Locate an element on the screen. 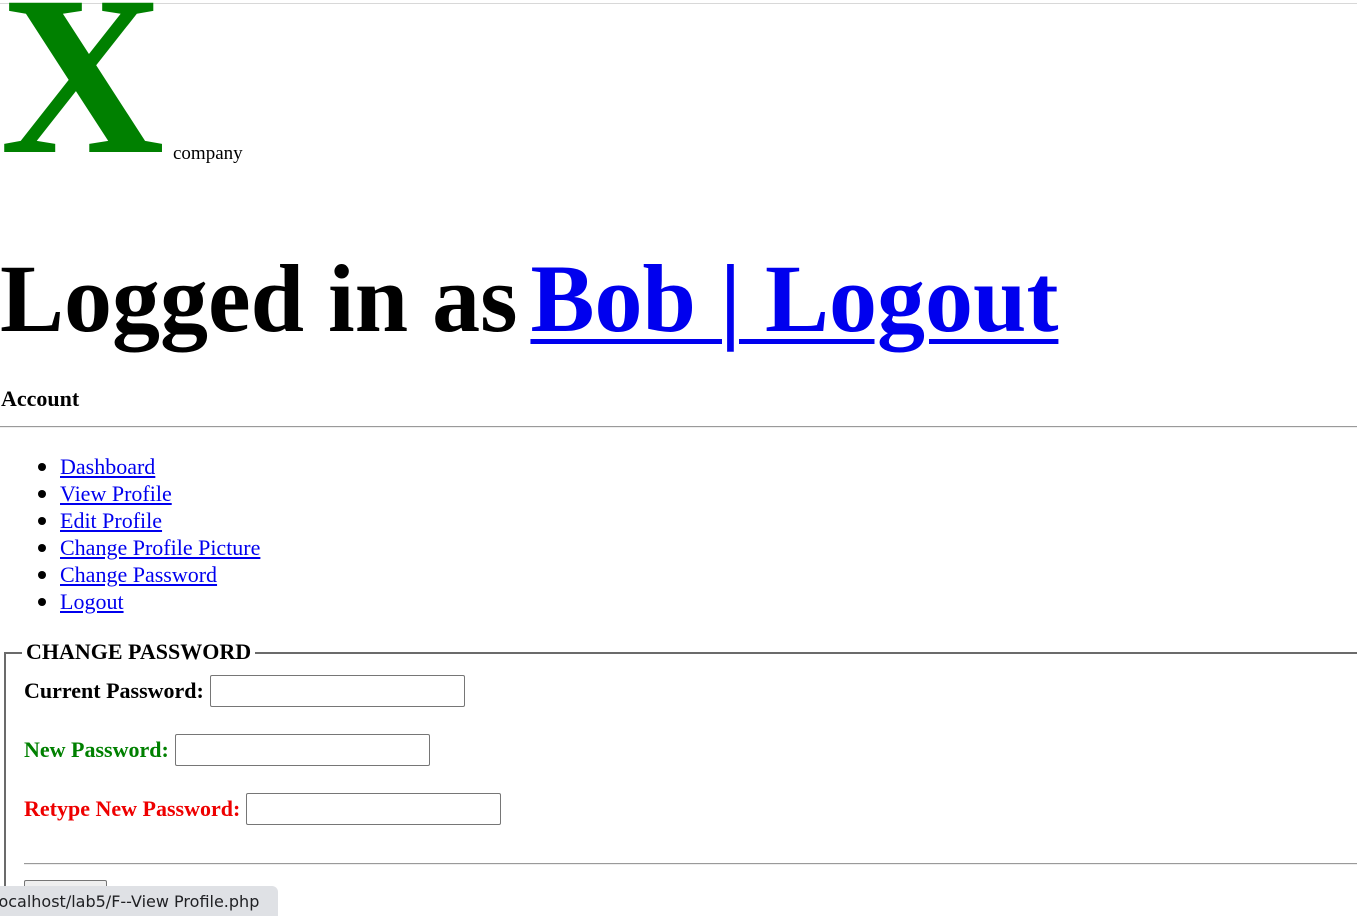 This screenshot has width=1357, height=916. nav-item-edit-profile: Edit Profile is located at coordinates (148, 520).